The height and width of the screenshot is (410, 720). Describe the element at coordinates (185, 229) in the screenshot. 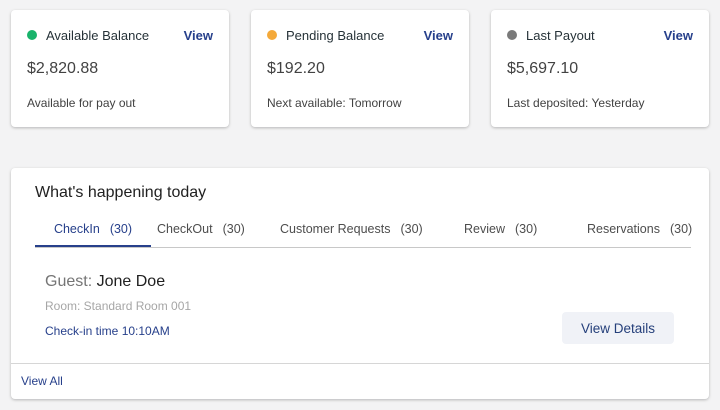

I see `tab-label: CheckOut` at that location.